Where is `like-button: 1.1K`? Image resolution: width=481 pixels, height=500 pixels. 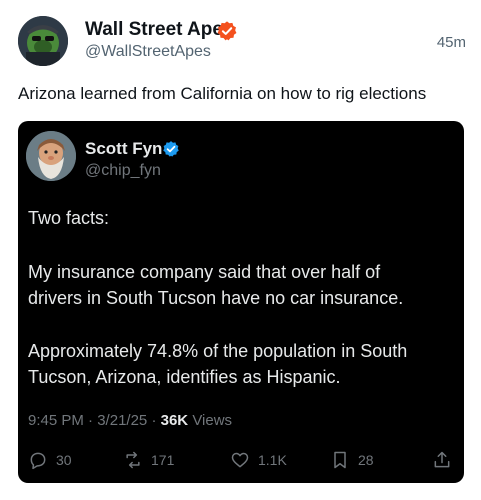 like-button: 1.1K is located at coordinates (258, 460).